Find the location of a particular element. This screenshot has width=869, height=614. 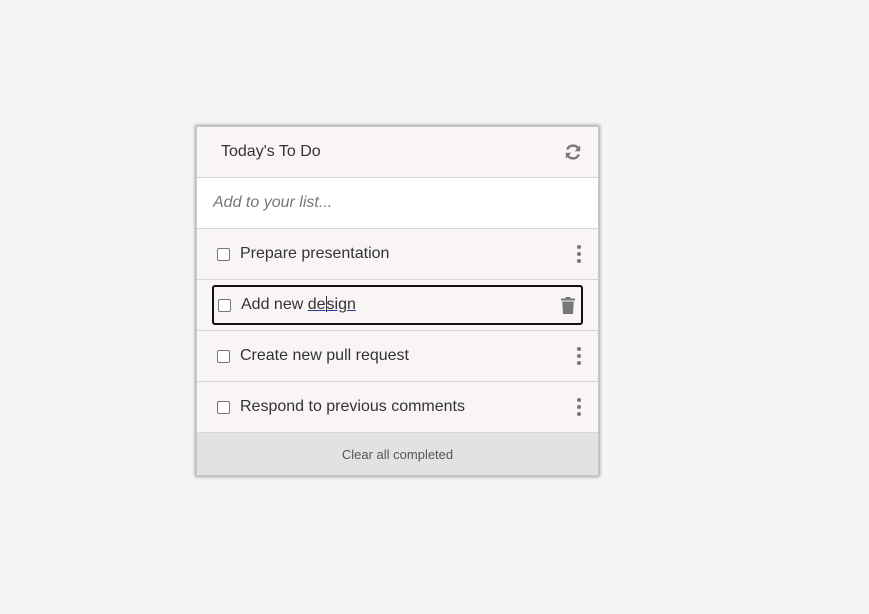

todo-header: Today's To Do is located at coordinates (397, 152).